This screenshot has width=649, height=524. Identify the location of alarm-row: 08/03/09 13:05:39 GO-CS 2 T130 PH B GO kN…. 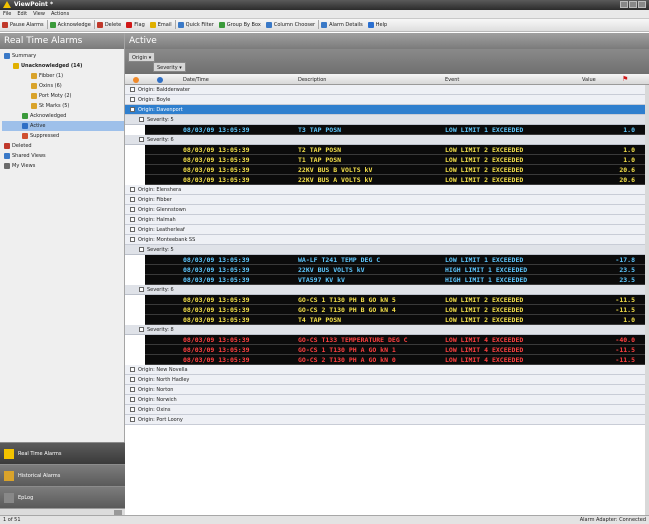
(395, 310).